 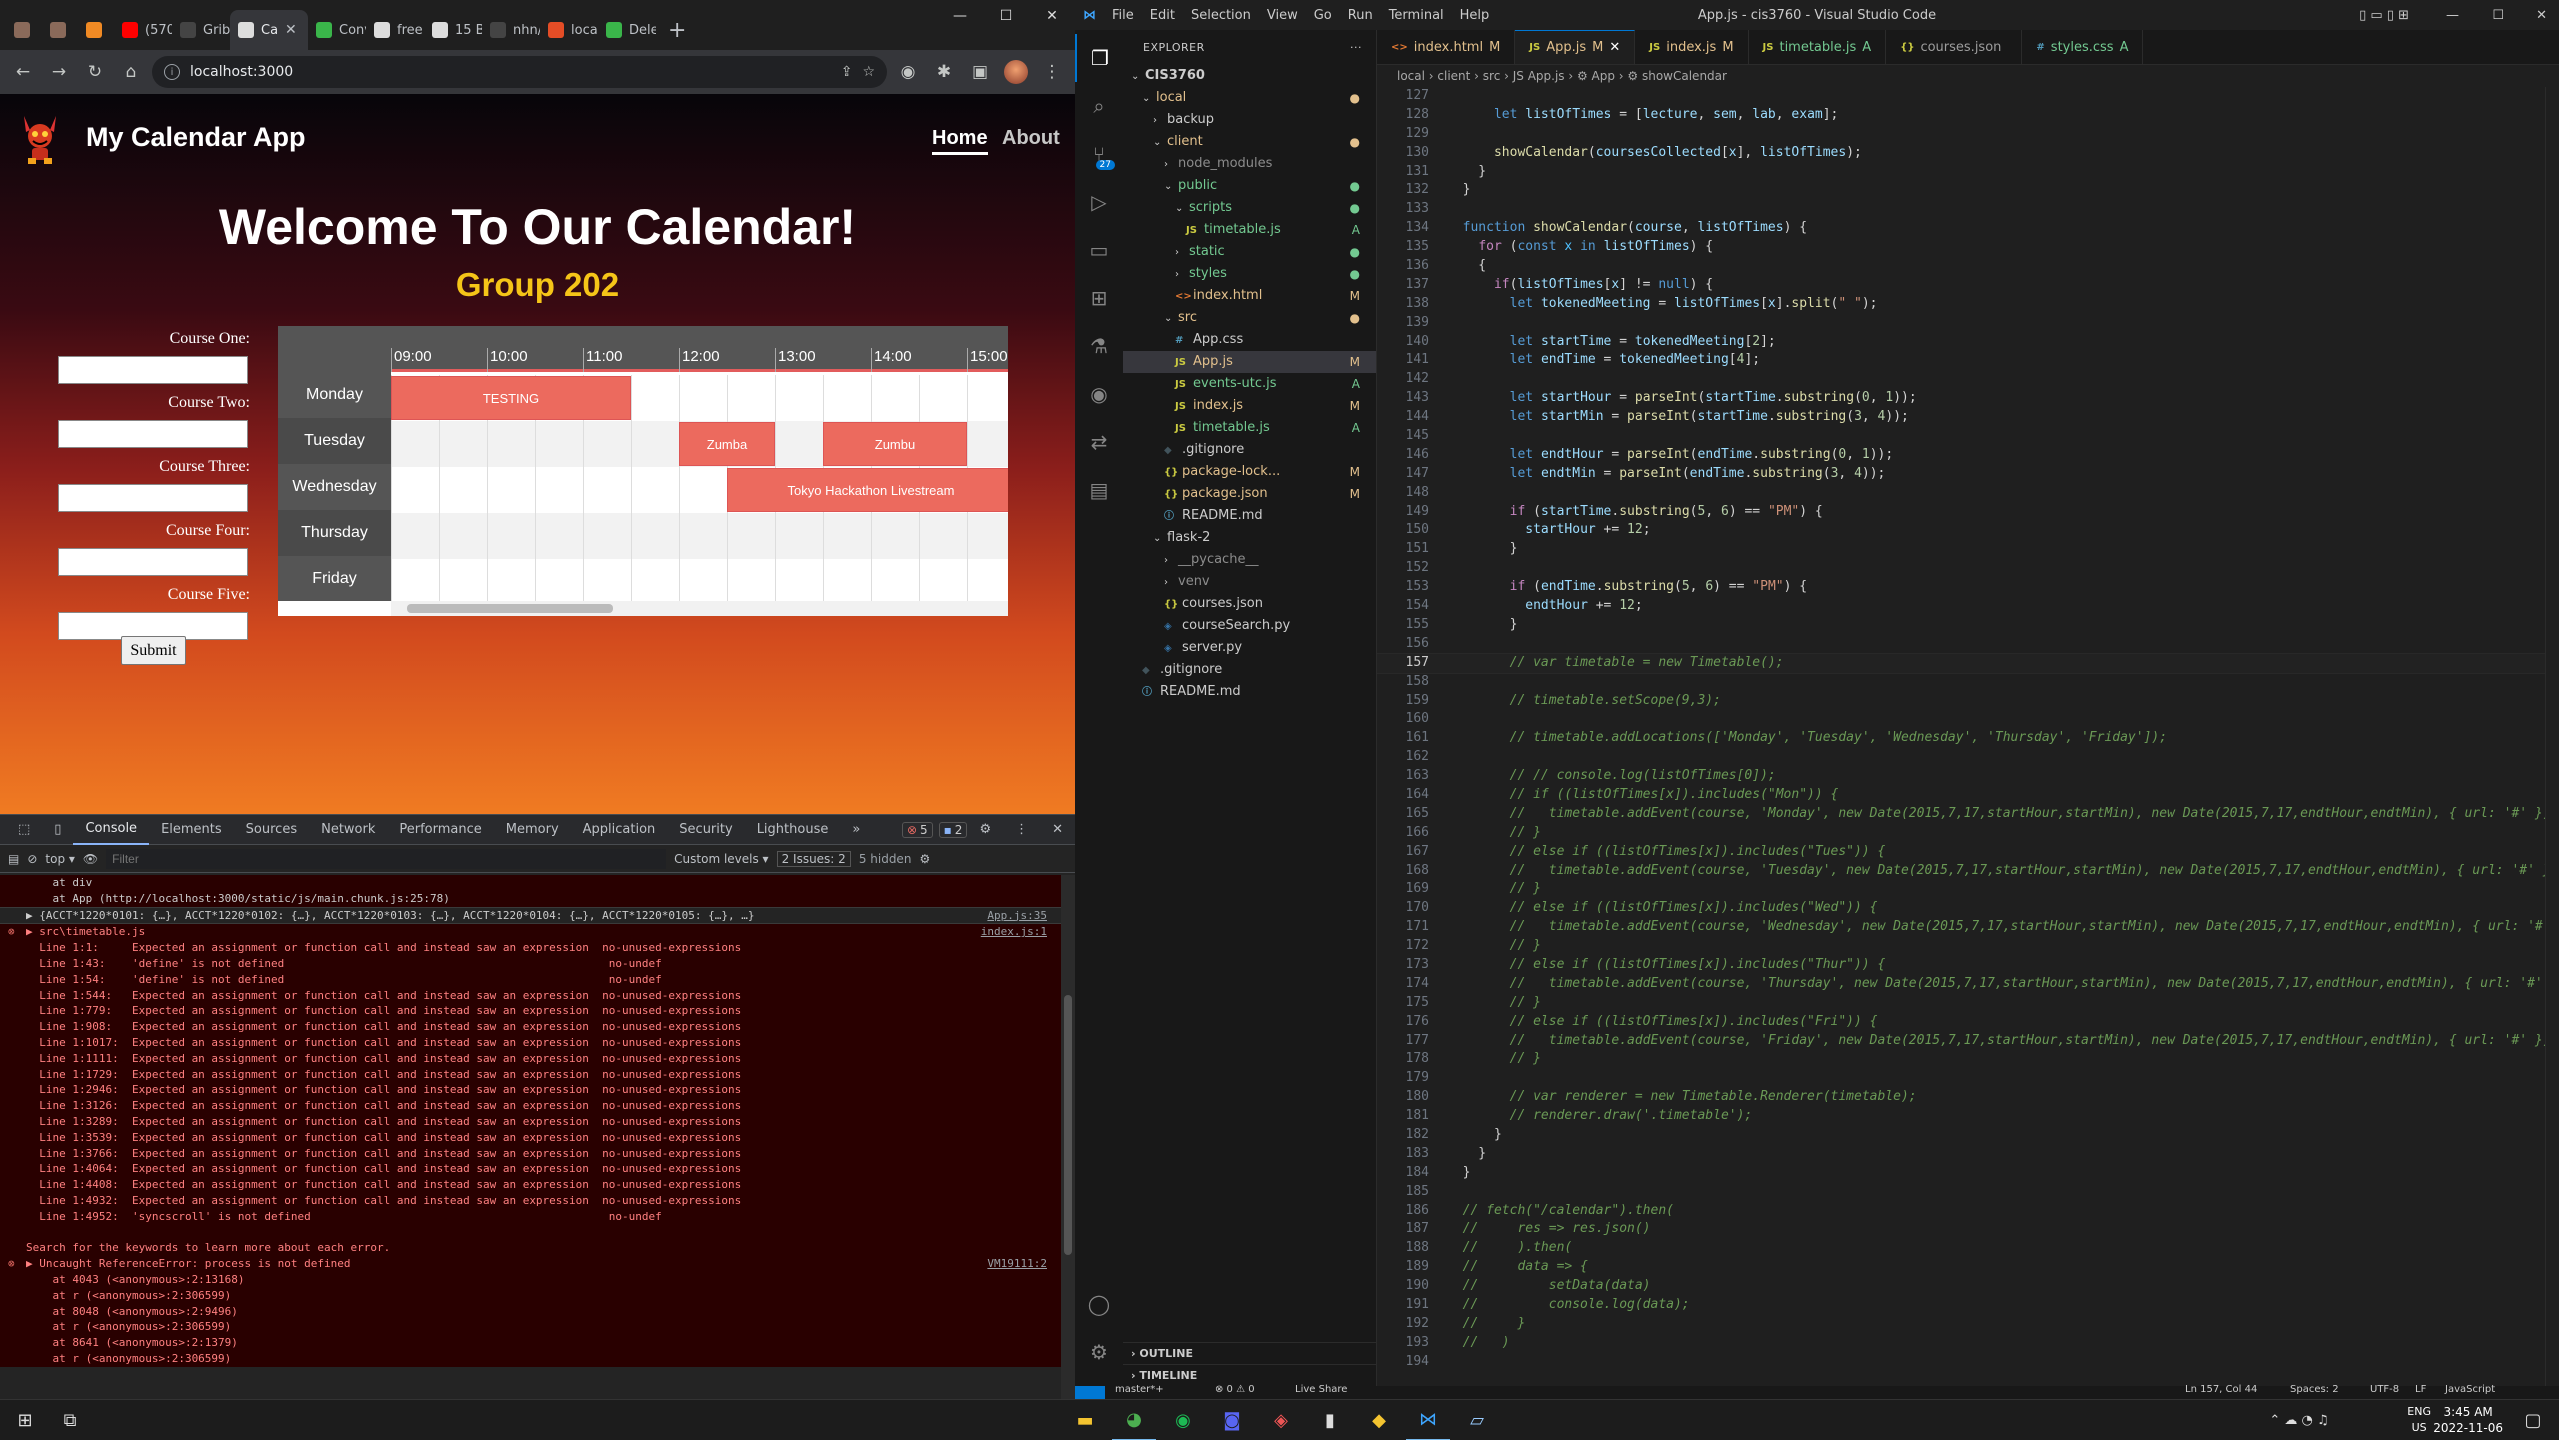 I want to click on console-filter-input, so click(x=386, y=858).